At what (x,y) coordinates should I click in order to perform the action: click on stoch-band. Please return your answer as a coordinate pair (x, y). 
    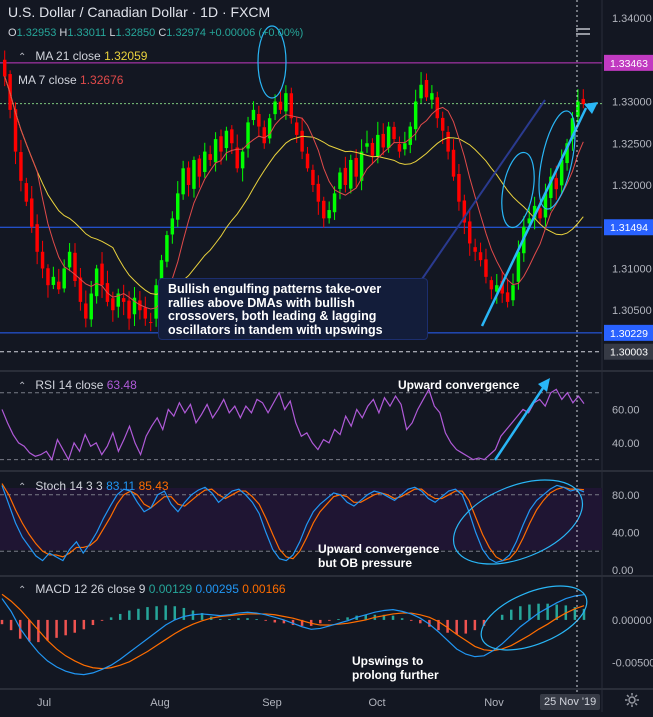
    Looking at the image, I should click on (301, 519).